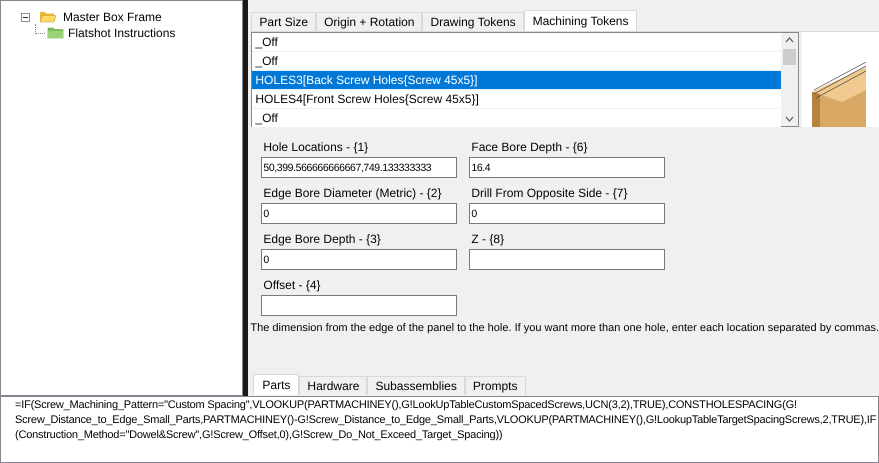 This screenshot has width=879, height=463. What do you see at coordinates (446, 420) in the screenshot?
I see `formula-line: Screw_Distance_to_Edge_Small_Parts,PARTMACHINEY()-G!Screw_Distance_to_Edge_Small_Parts,VLOOKUP(PARTMACHINEY(),G!LookupTableTargetSpacingScrews,2,TRUE),IF` at bounding box center [446, 420].